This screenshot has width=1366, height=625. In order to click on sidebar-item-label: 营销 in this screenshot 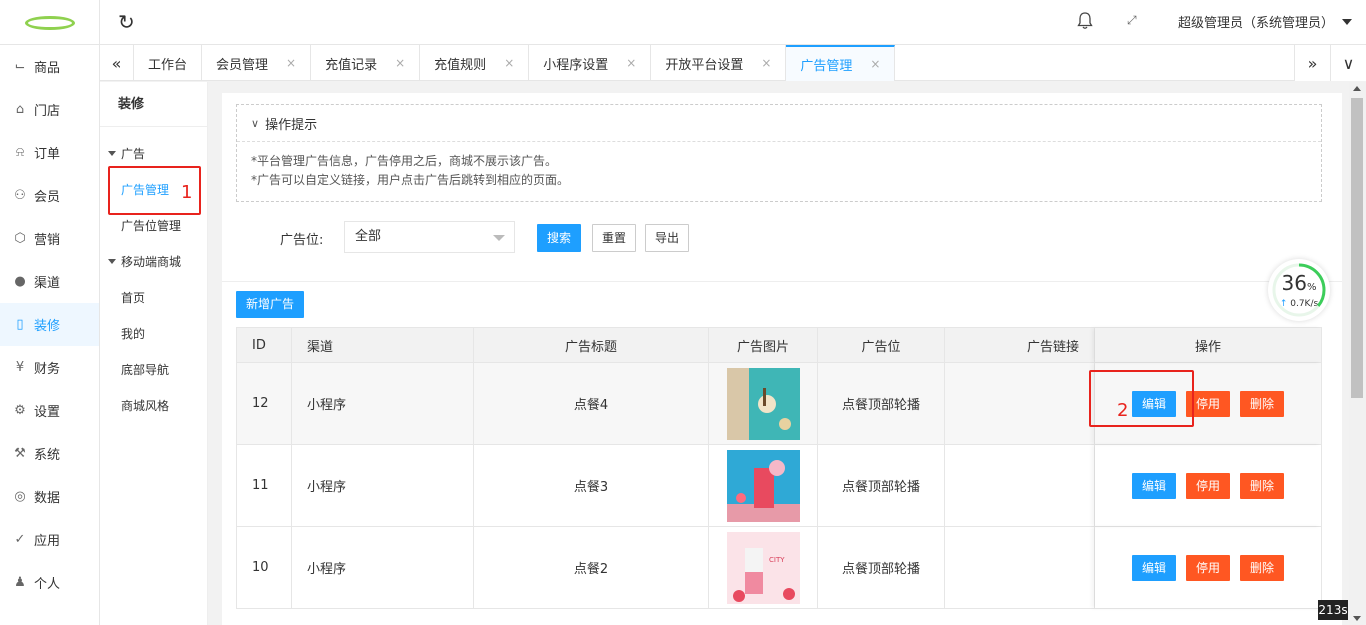, I will do `click(47, 240)`.